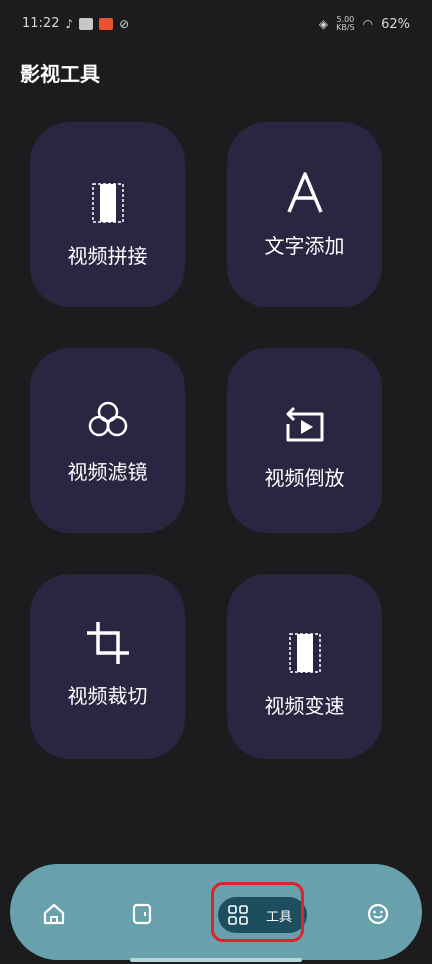  What do you see at coordinates (107, 256) in the screenshot?
I see `tool-label: 视频拼接` at bounding box center [107, 256].